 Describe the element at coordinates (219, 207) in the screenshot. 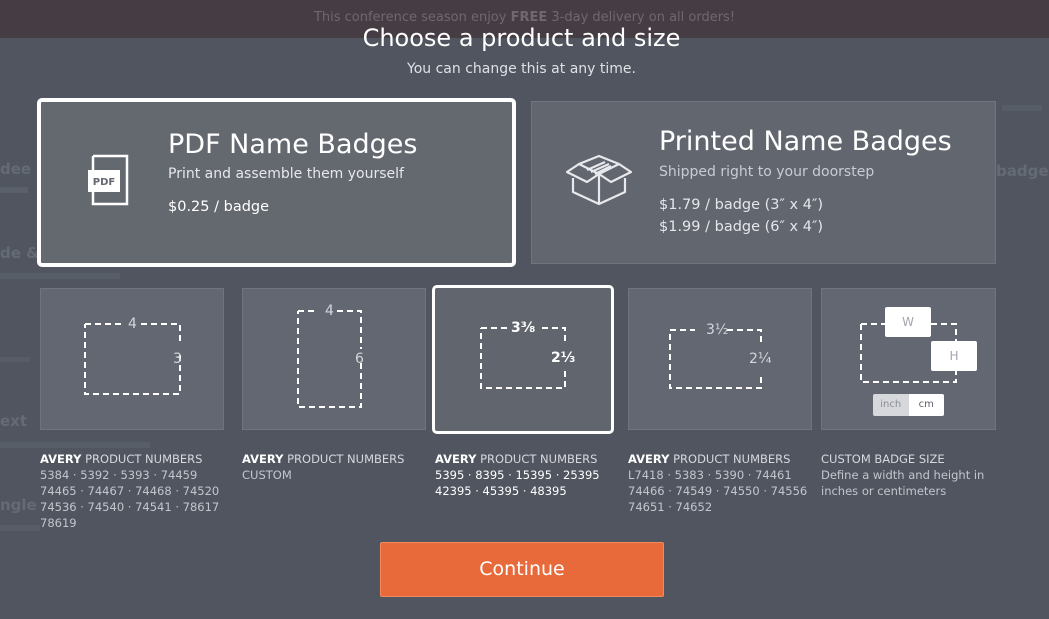

I see `product-price: $0.25 / badge` at that location.